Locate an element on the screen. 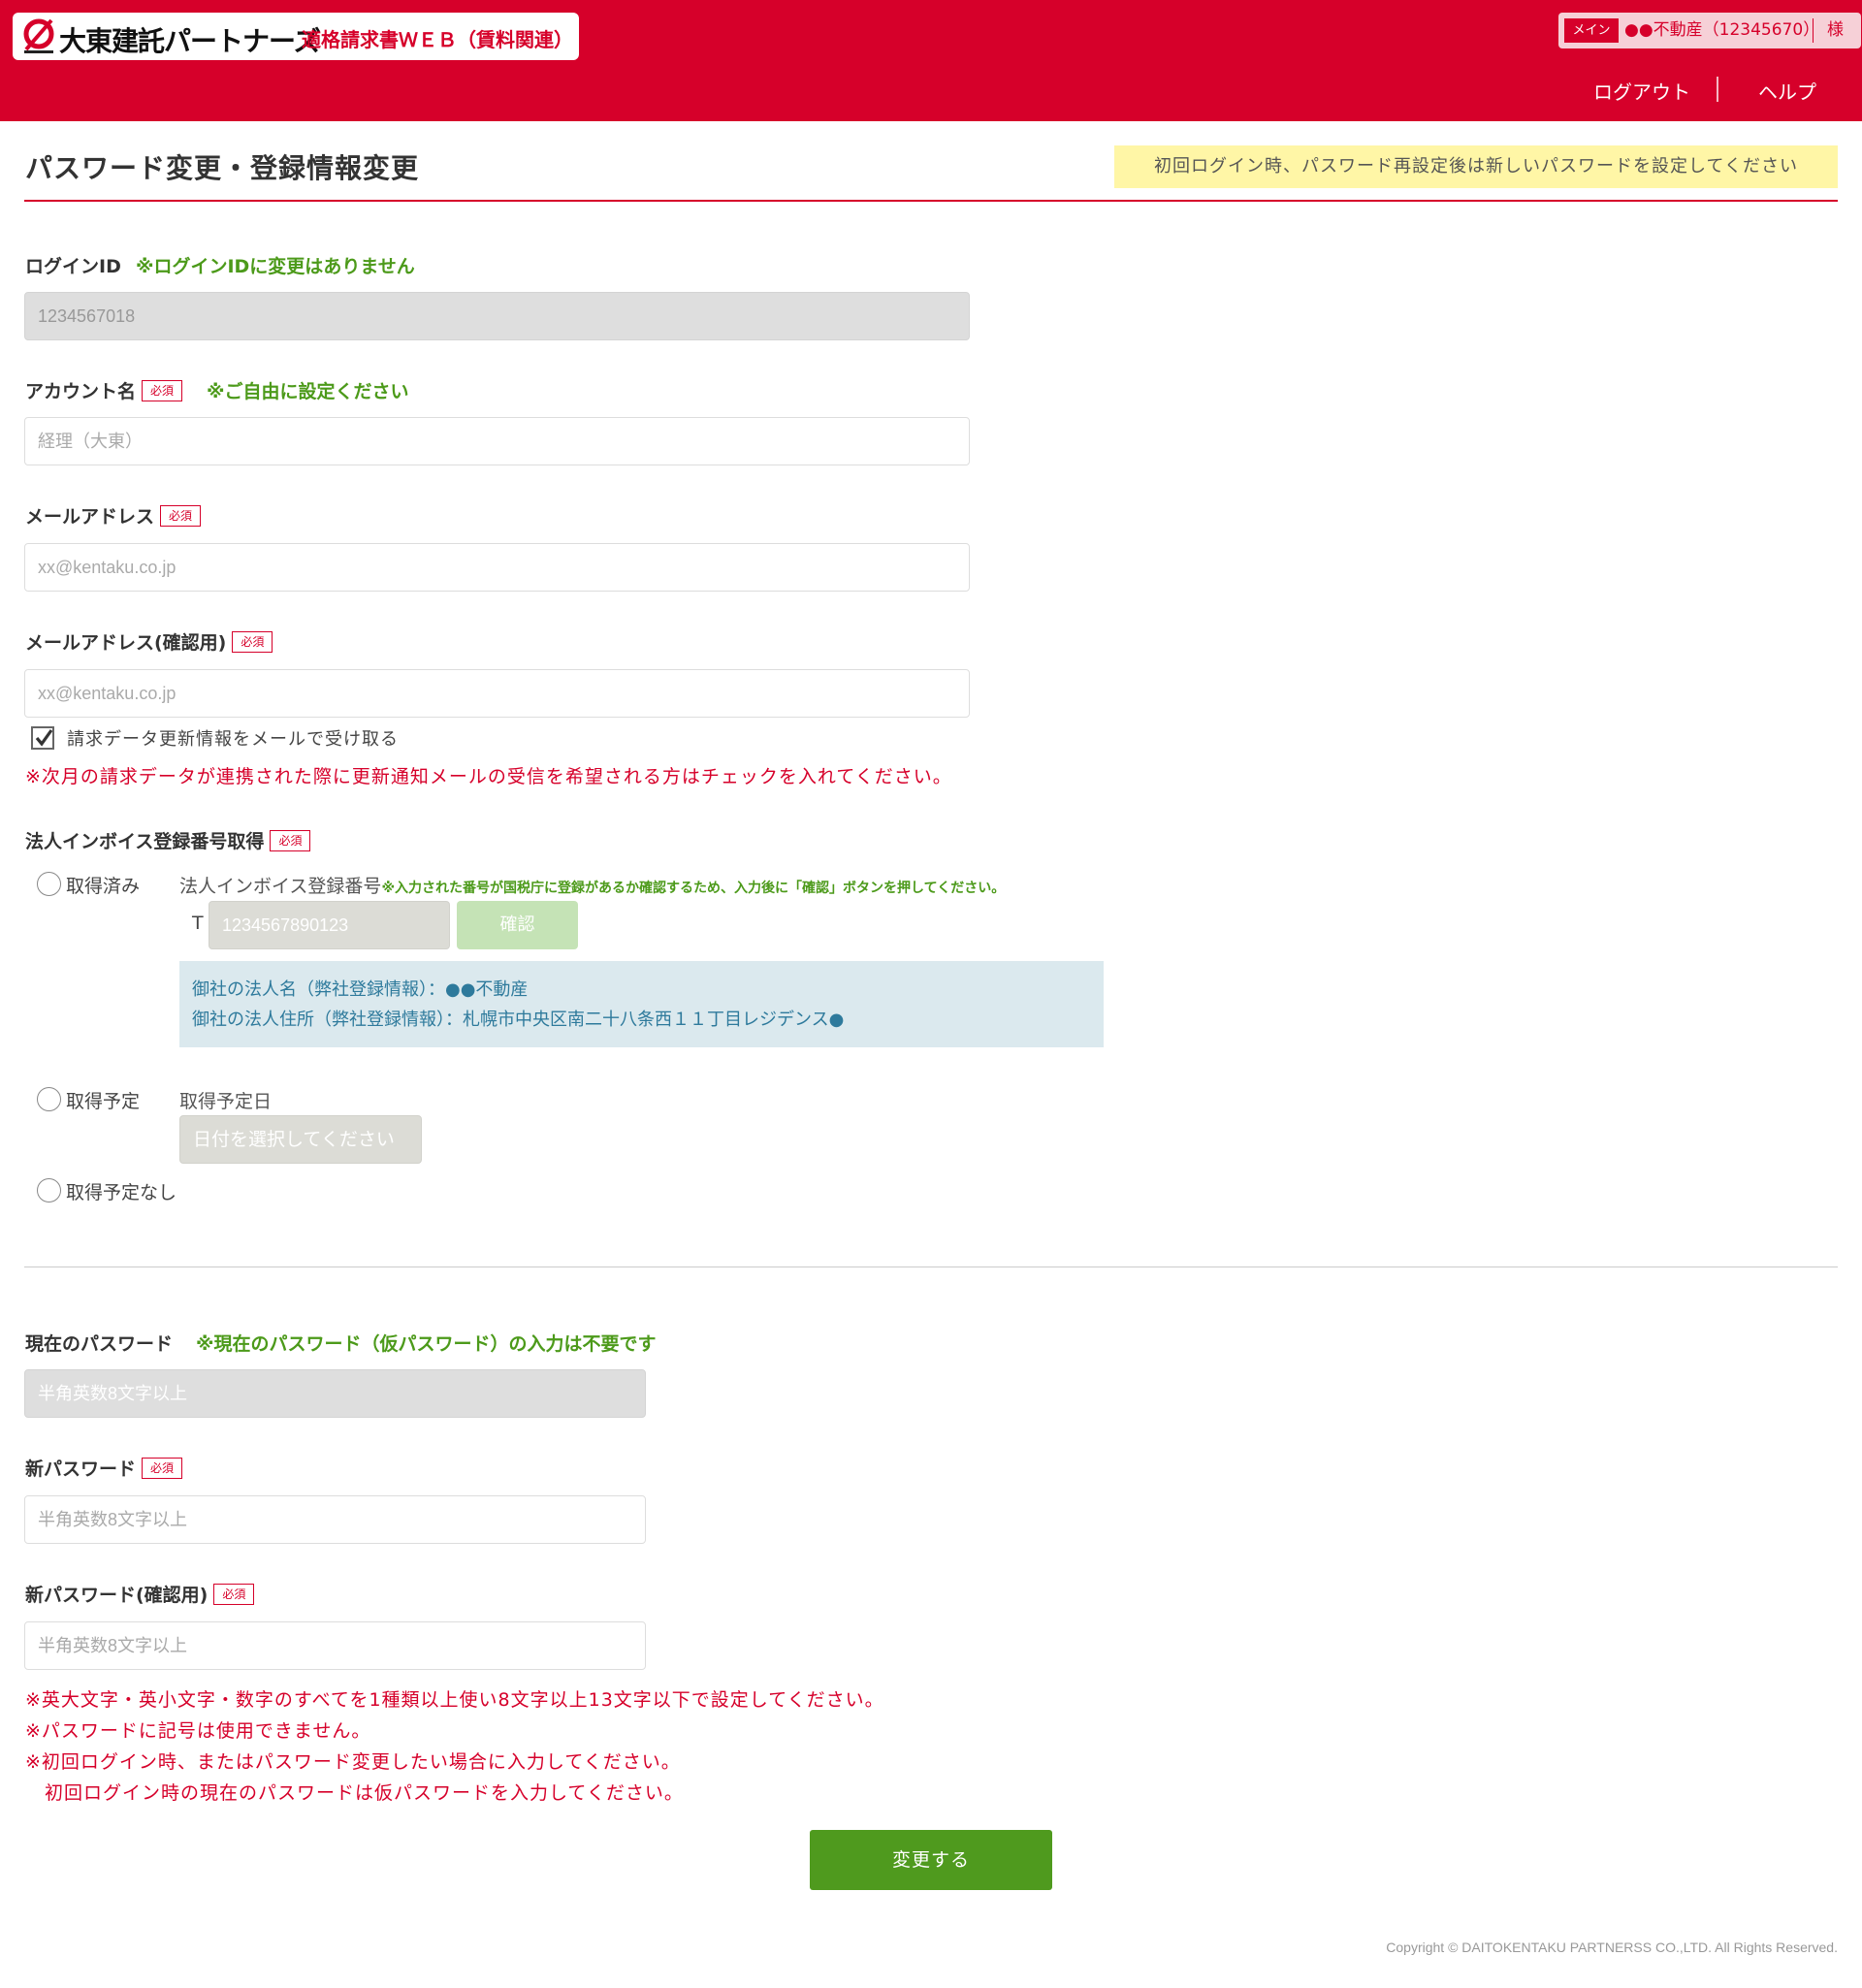  new-password-label: 新パスワード 必須 is located at coordinates (104, 1468).